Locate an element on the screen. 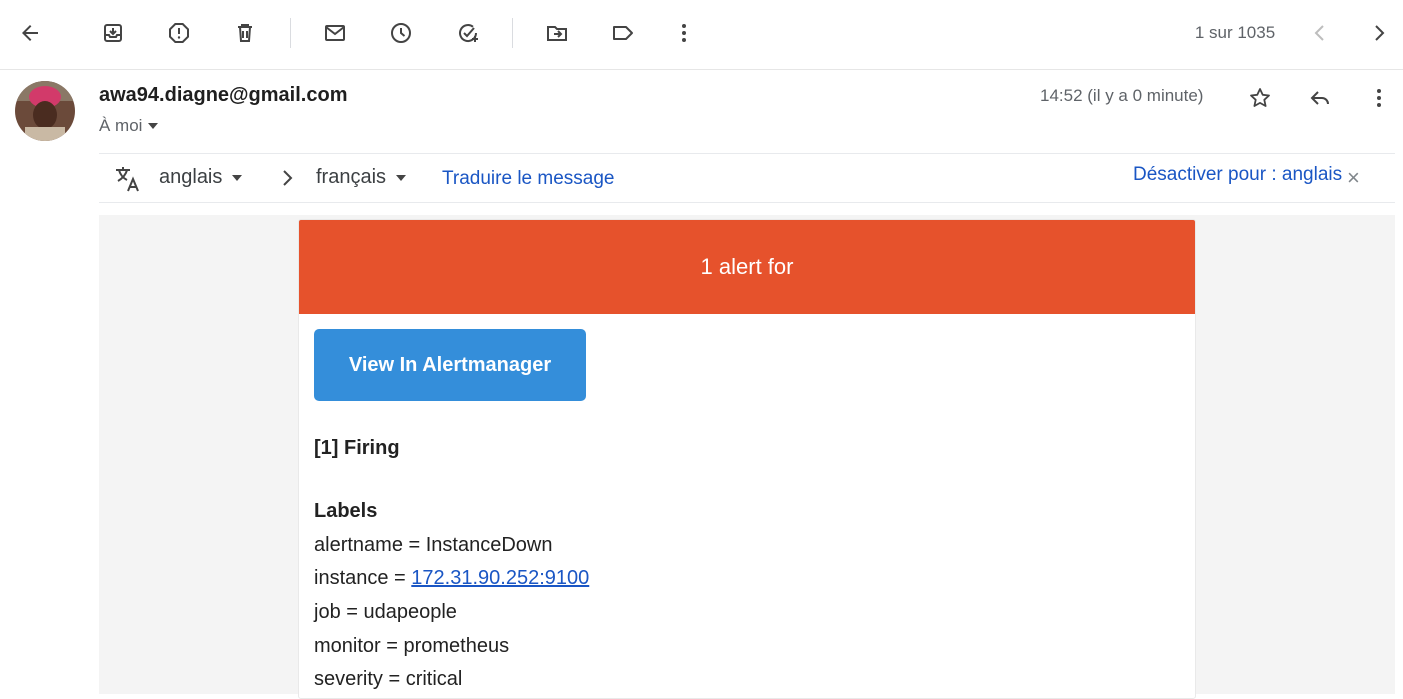 The width and height of the screenshot is (1403, 699). snooze-icon is located at coordinates (401, 33).